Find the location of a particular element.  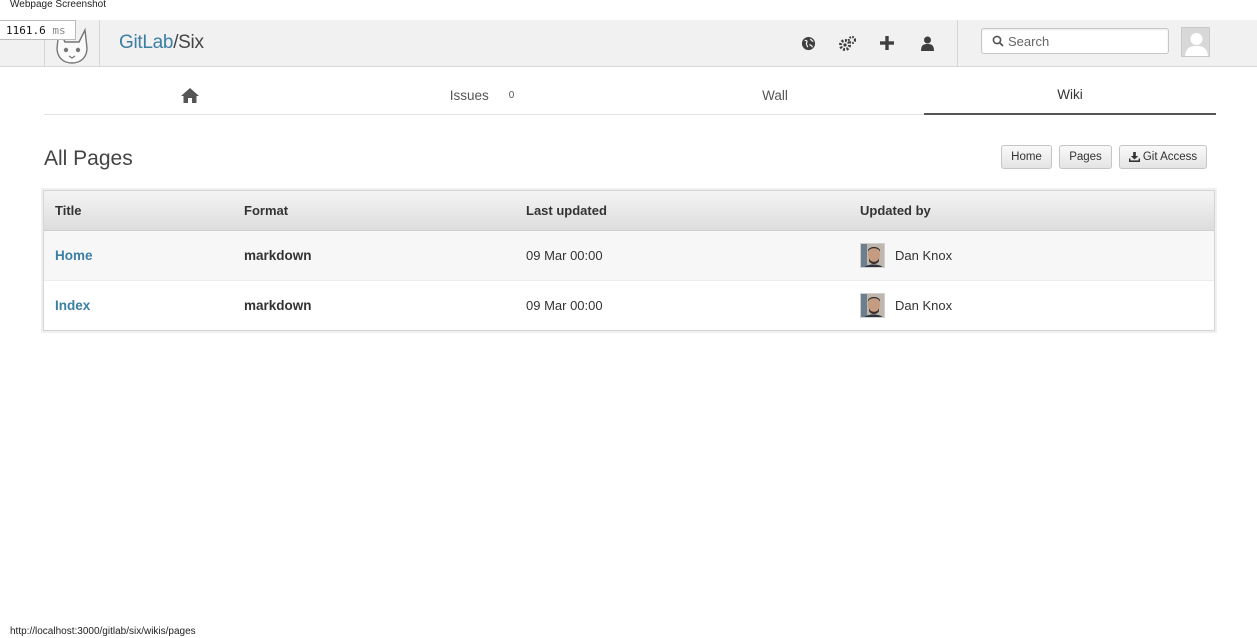

table-header-row: Title Format Last updated Updated by is located at coordinates (629, 211).